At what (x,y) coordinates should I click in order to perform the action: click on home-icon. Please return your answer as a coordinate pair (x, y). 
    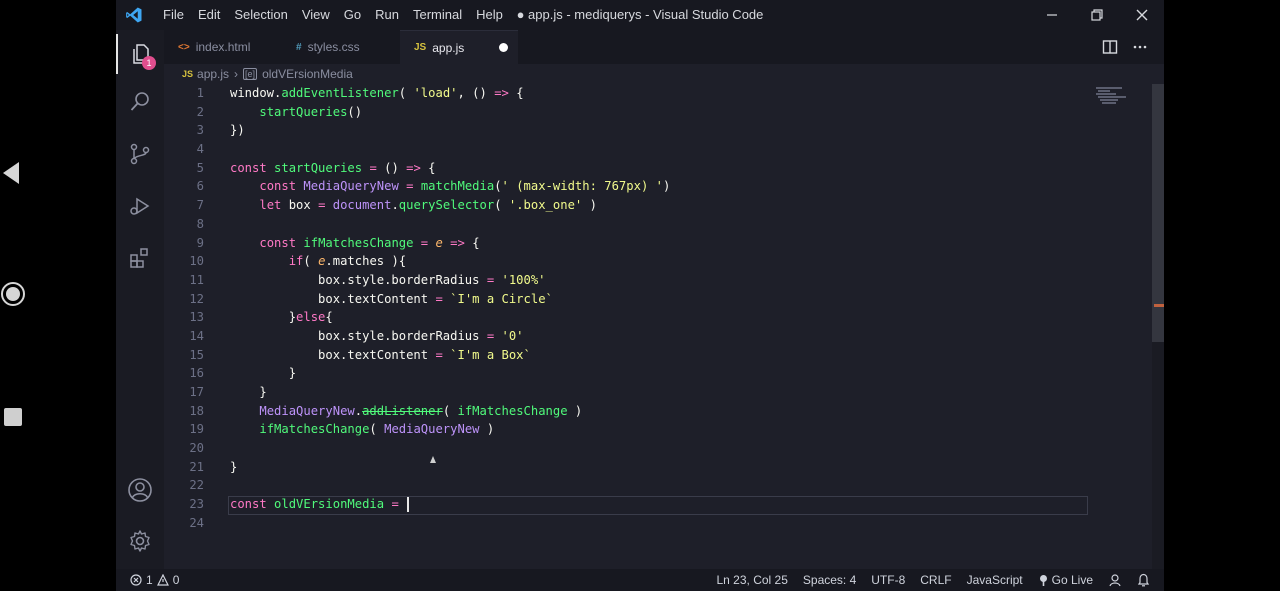
    Looking at the image, I should click on (13, 294).